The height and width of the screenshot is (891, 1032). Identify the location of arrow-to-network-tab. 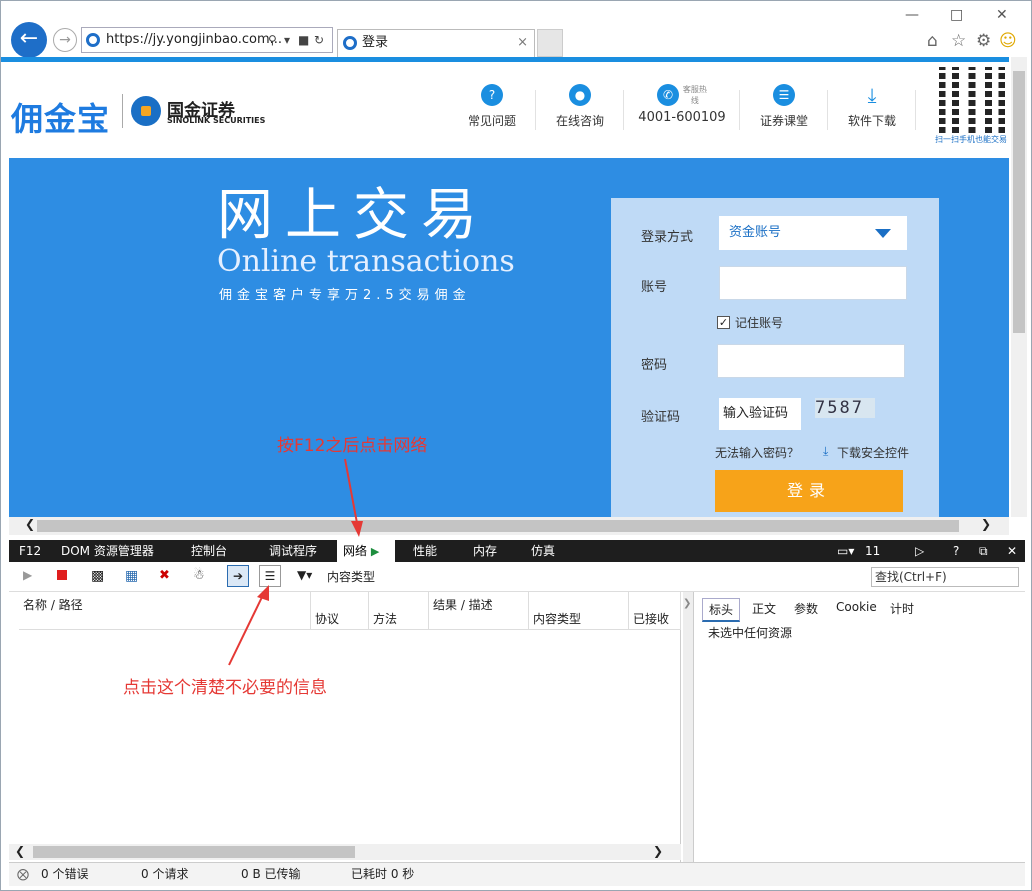
(351, 491).